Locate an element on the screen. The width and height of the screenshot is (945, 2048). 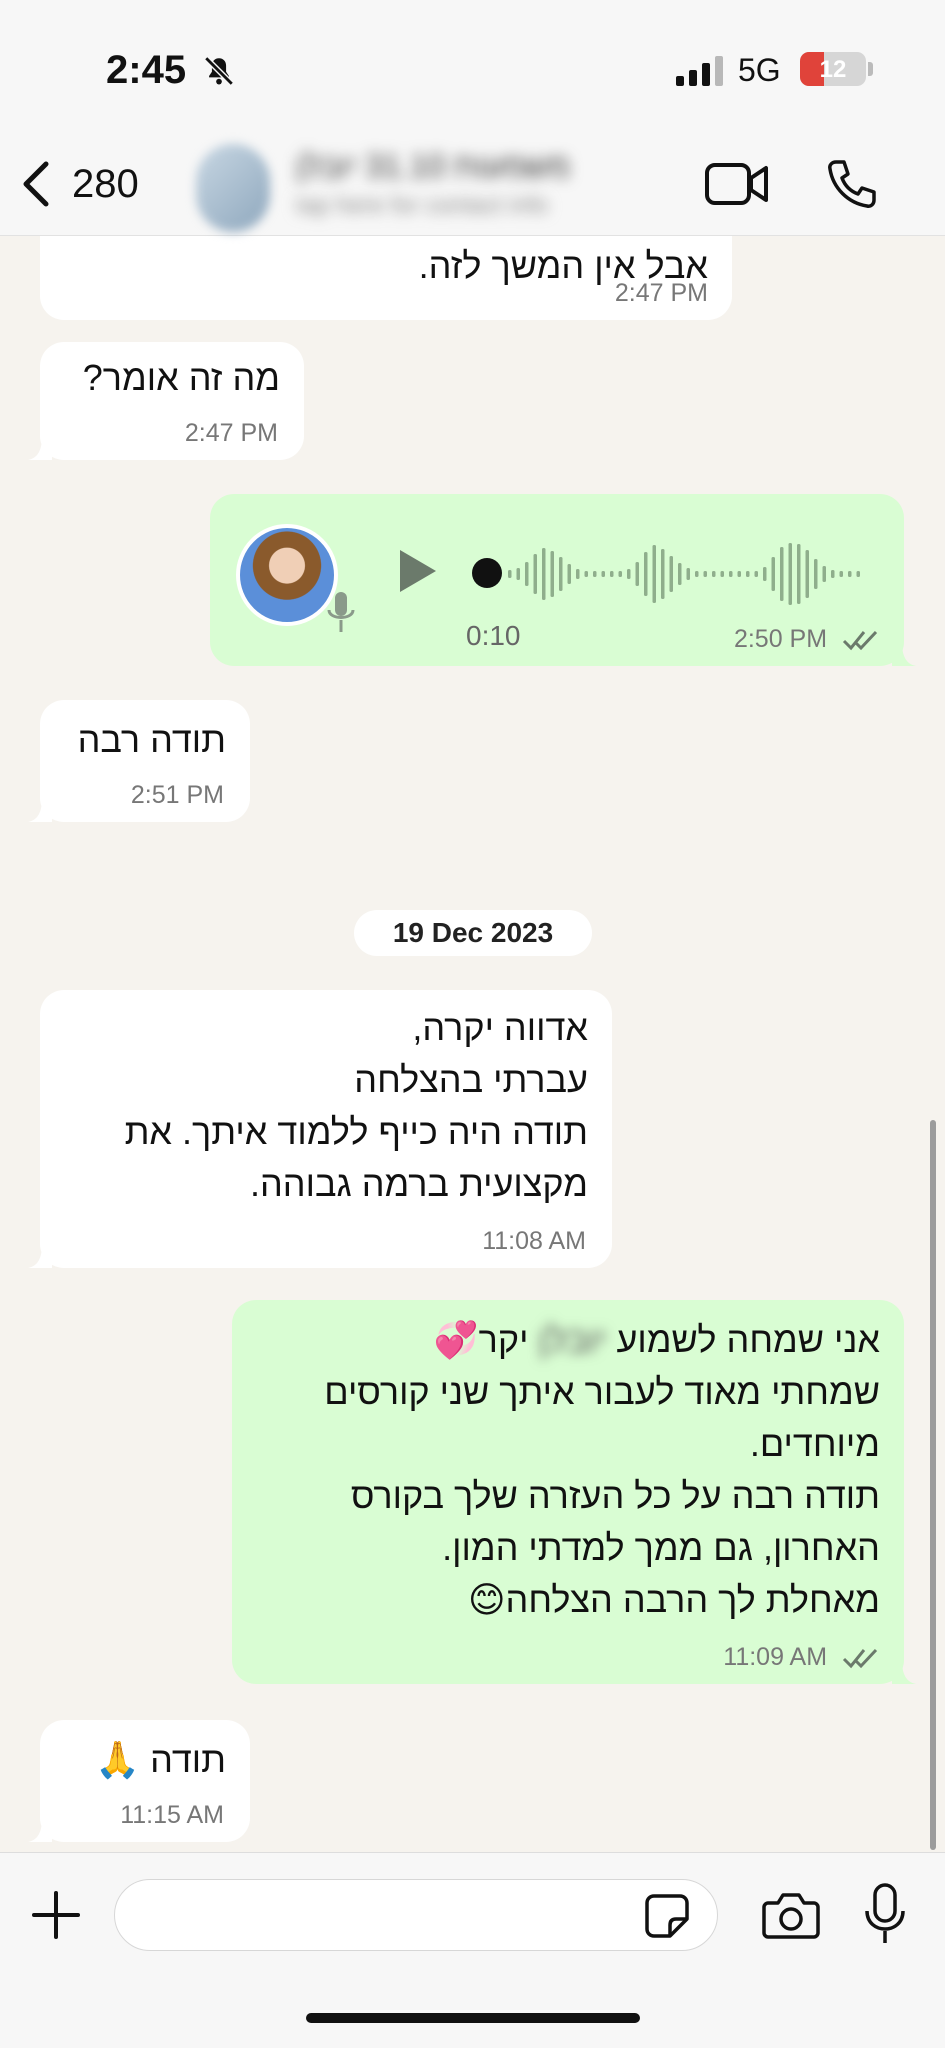
phone-call-icon is located at coordinates (852, 184).